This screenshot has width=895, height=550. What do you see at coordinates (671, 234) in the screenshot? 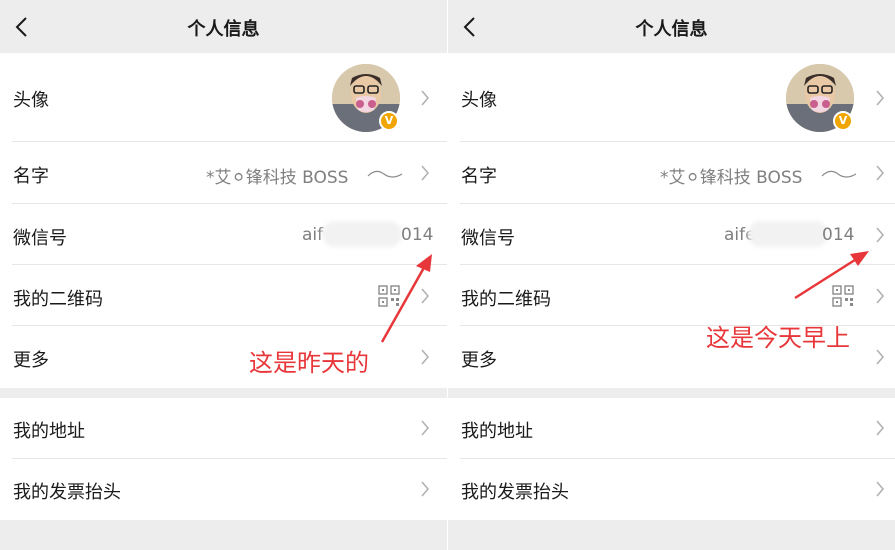
I see `wechat-id-row: 微信号 aife 014` at bounding box center [671, 234].